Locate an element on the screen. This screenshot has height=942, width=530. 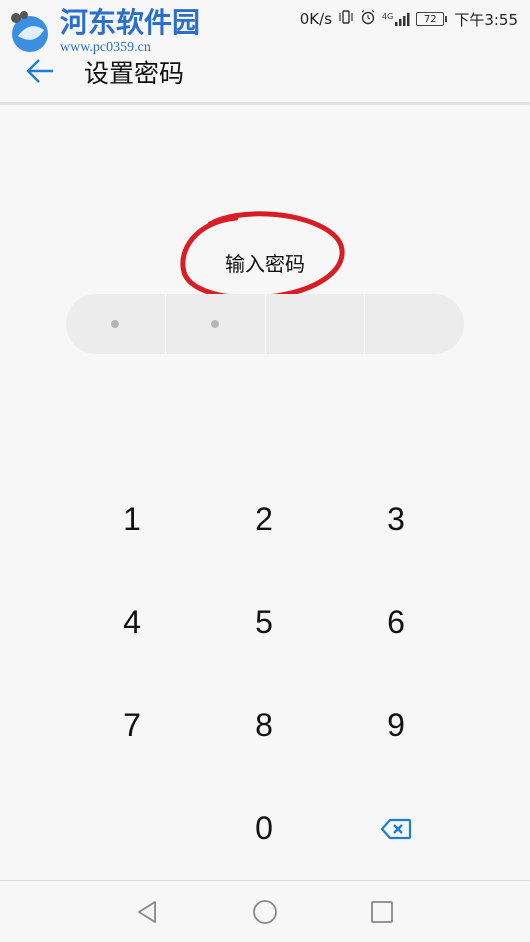
key-9: 9 is located at coordinates (396, 725).